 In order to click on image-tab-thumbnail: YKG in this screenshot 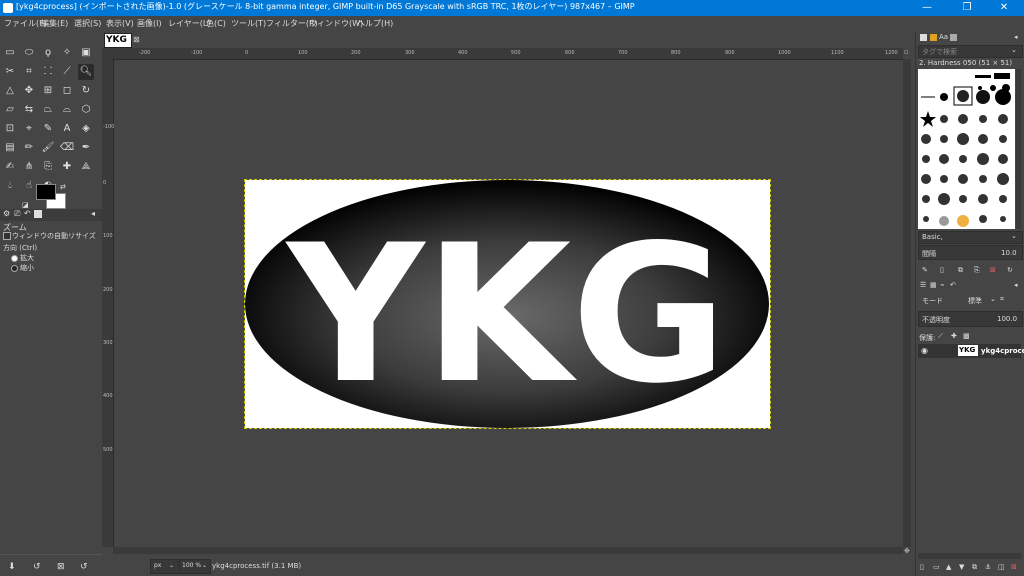, I will do `click(118, 40)`.